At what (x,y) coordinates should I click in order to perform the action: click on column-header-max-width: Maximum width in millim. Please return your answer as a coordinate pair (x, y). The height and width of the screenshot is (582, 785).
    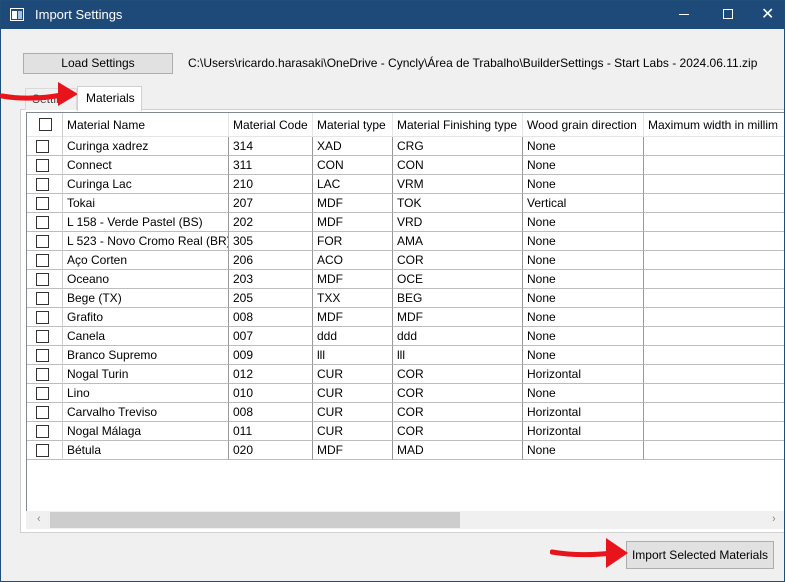
    Looking at the image, I should click on (714, 125).